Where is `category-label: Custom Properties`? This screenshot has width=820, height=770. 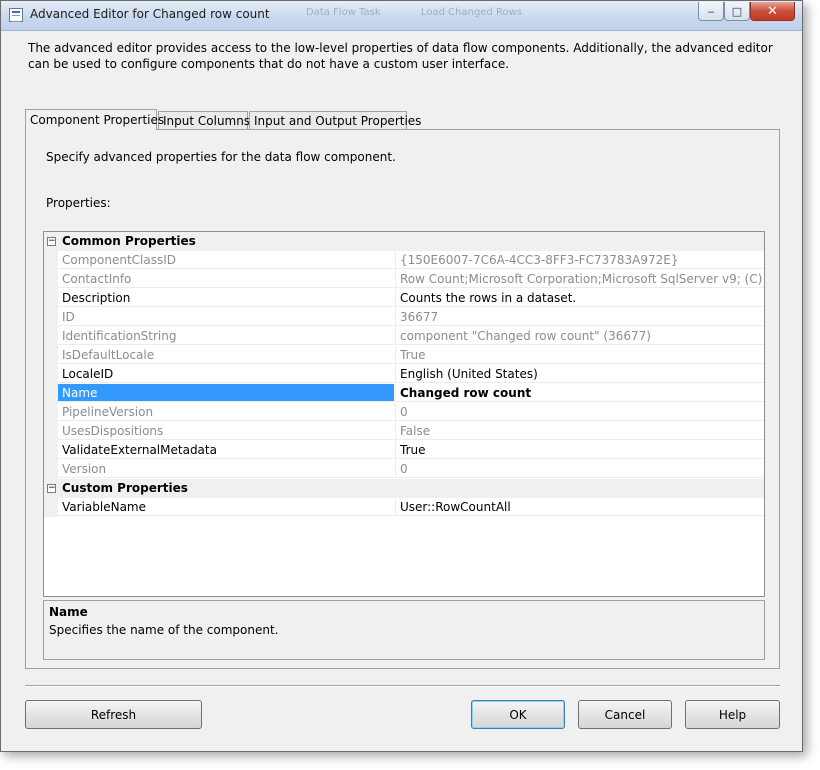
category-label: Custom Properties is located at coordinates (125, 488).